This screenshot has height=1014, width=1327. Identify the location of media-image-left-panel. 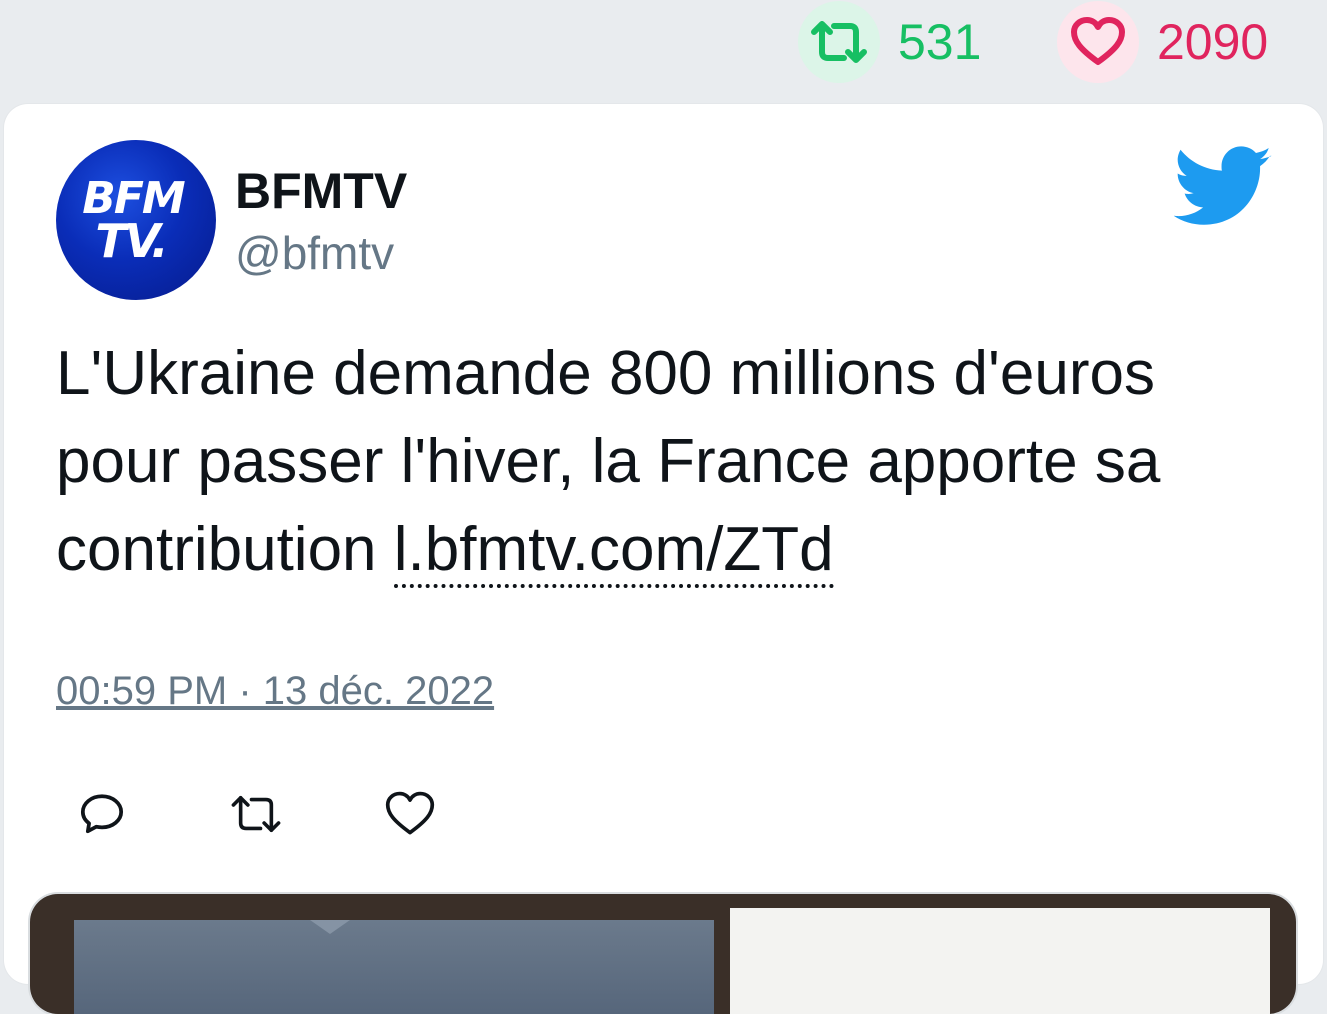
(394, 967).